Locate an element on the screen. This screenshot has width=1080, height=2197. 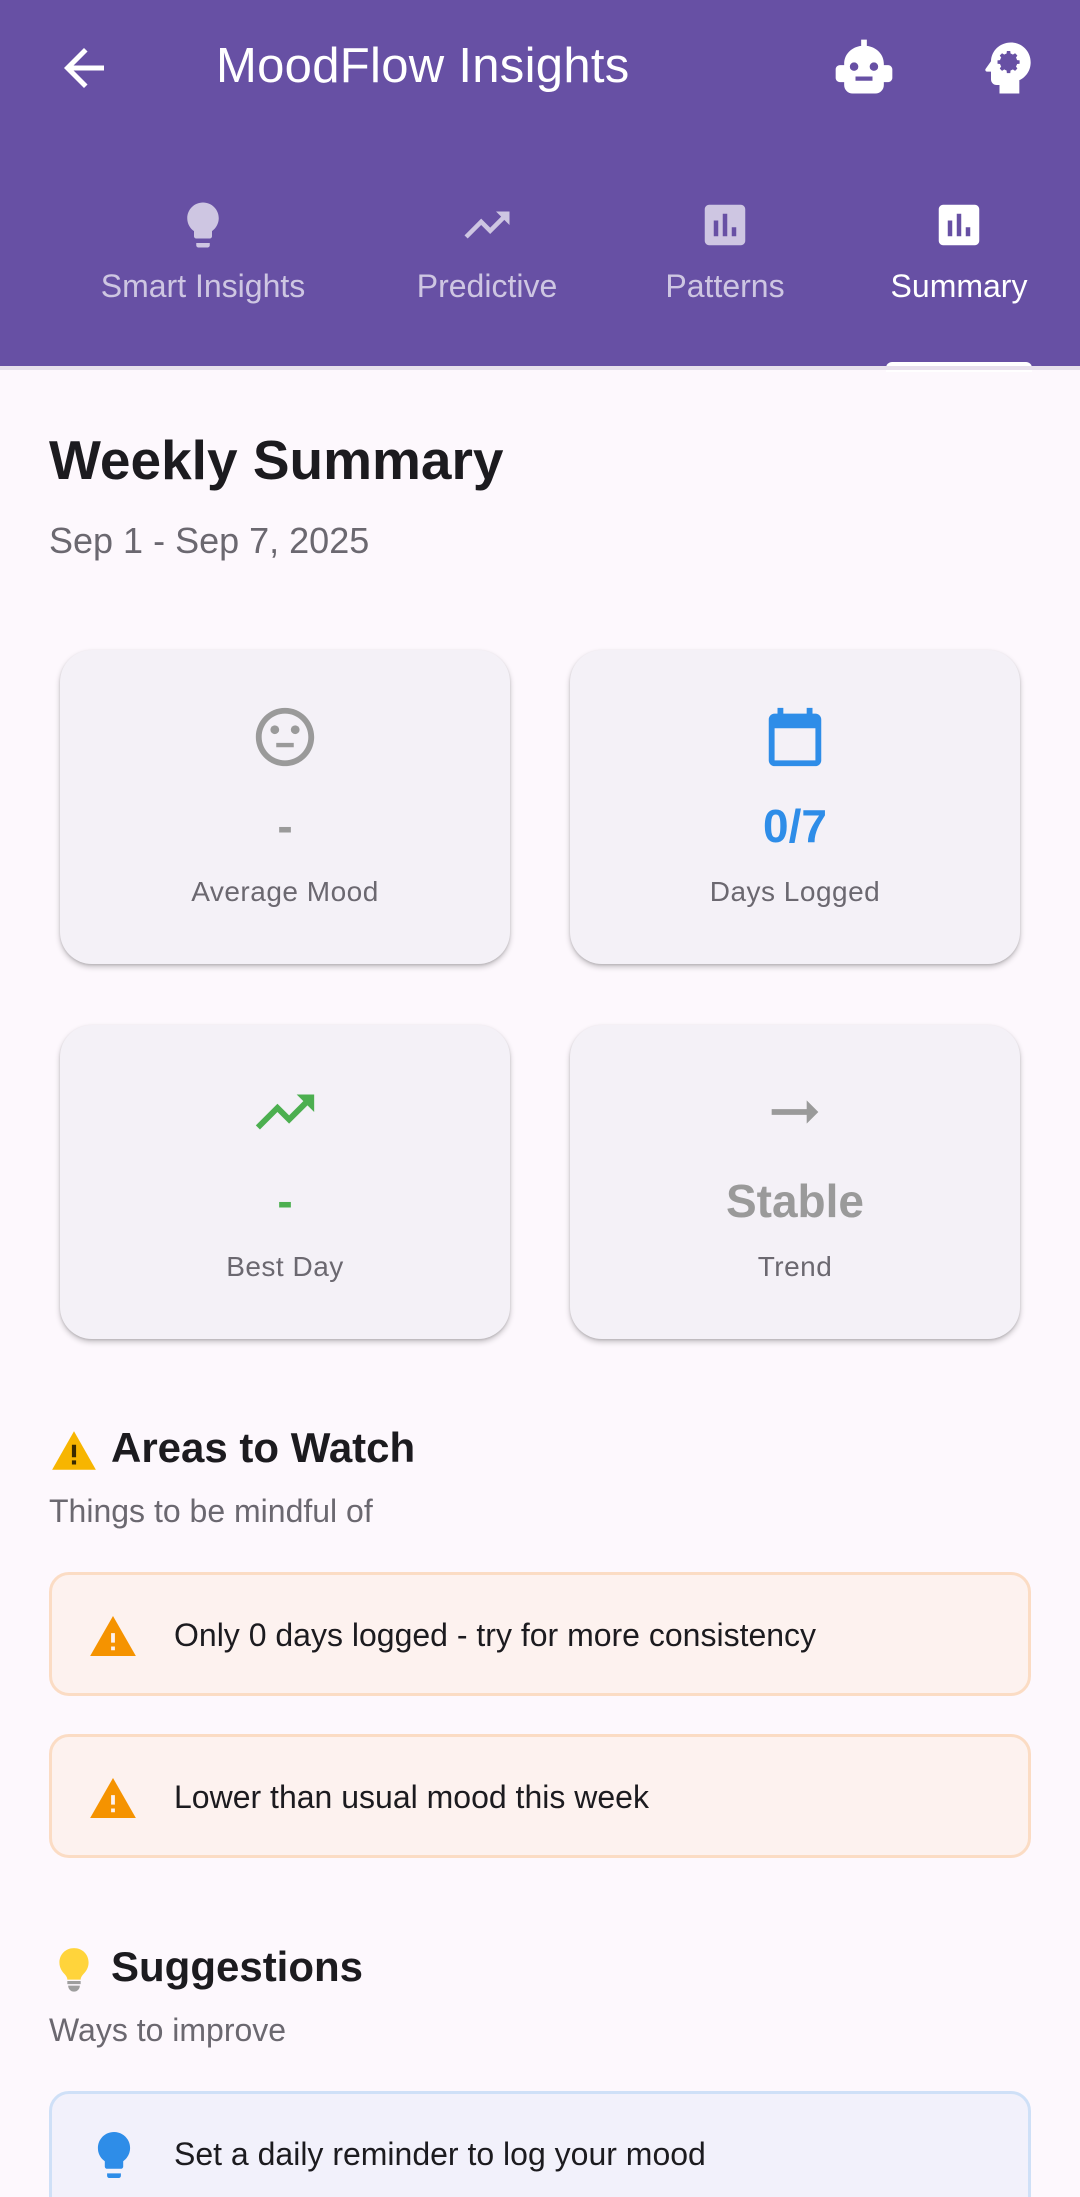
tab-label: Smart Insights is located at coordinates (203, 286).